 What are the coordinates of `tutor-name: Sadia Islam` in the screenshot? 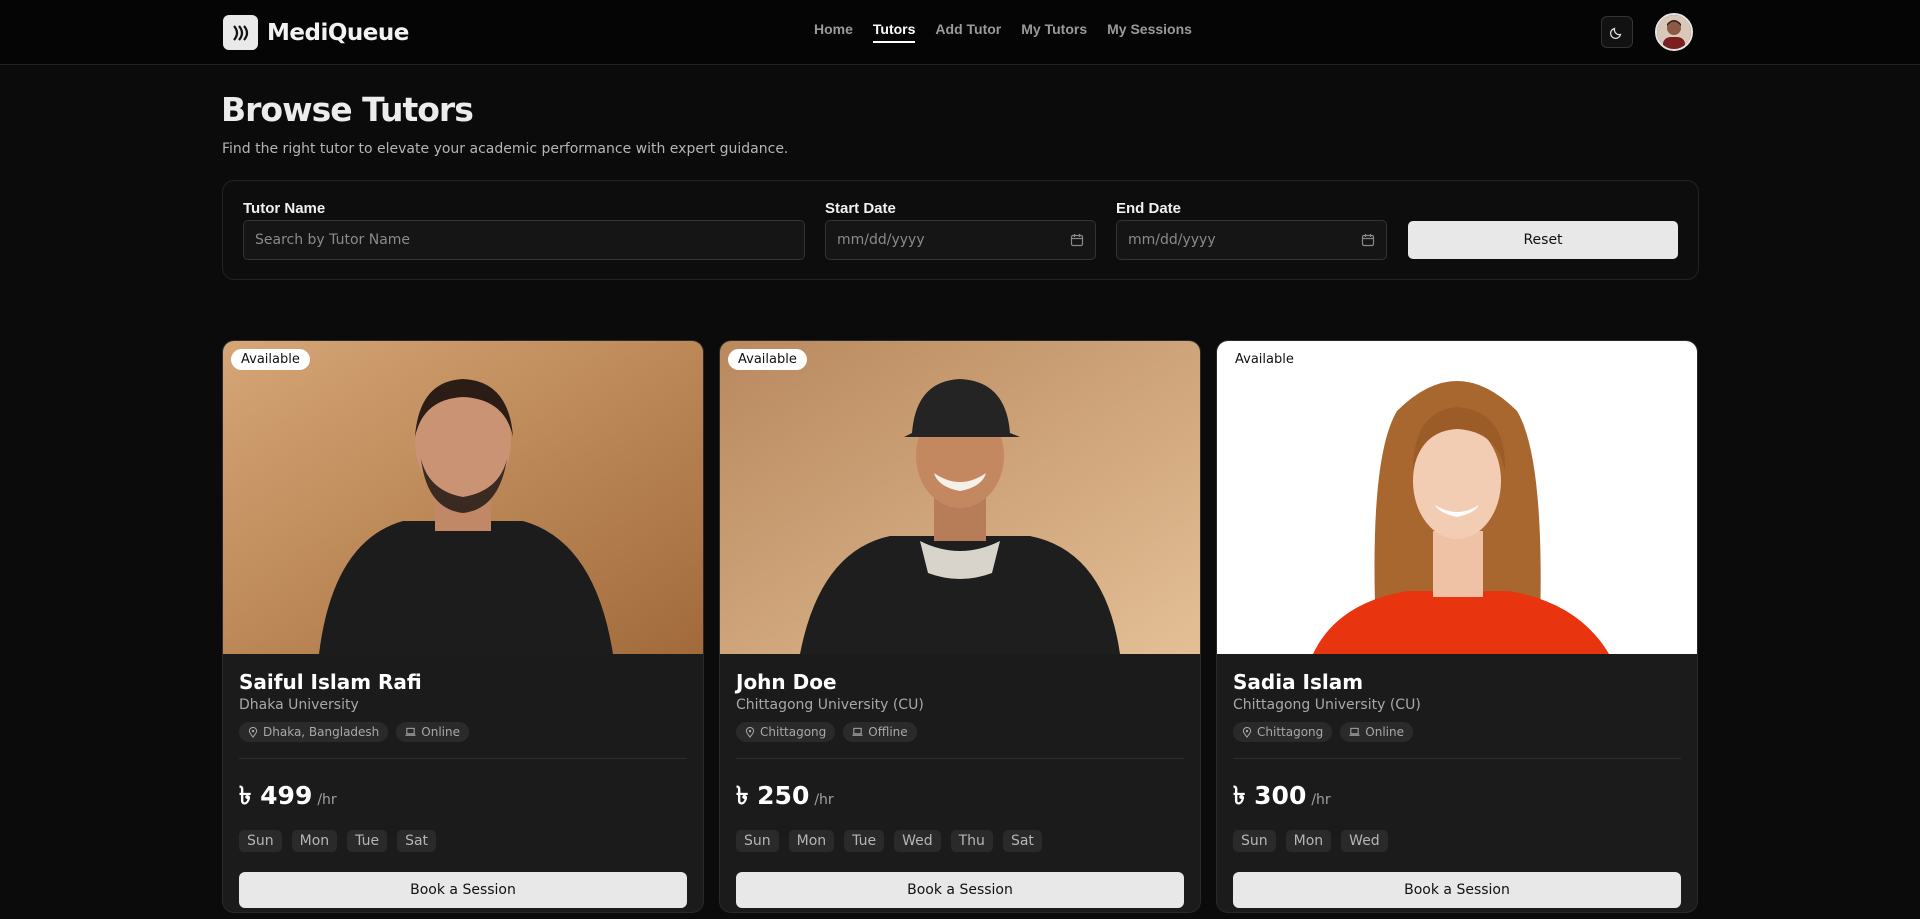 It's located at (1298, 682).